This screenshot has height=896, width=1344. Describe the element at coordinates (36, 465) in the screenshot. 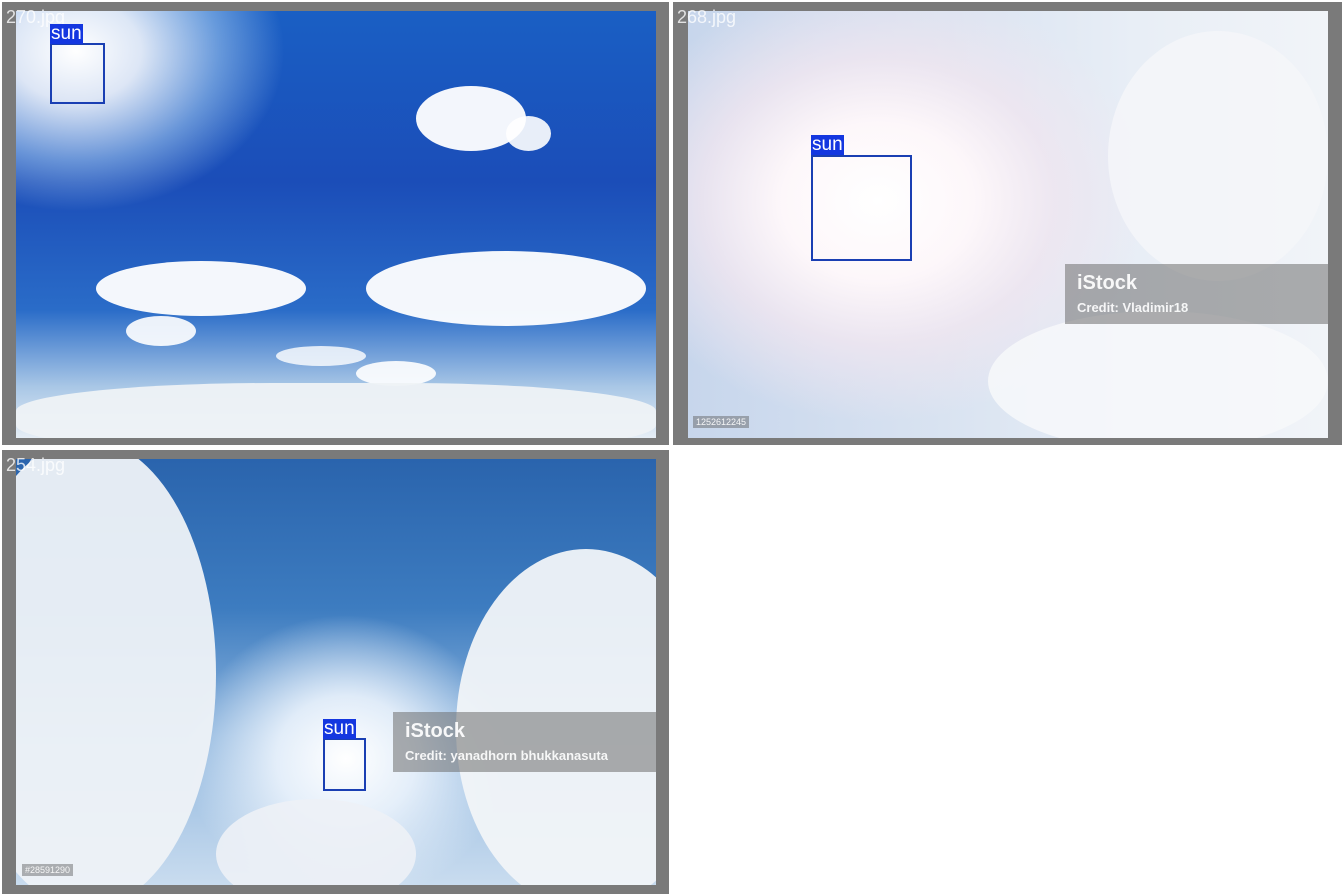

I see `image-filename: 254.jpg` at that location.